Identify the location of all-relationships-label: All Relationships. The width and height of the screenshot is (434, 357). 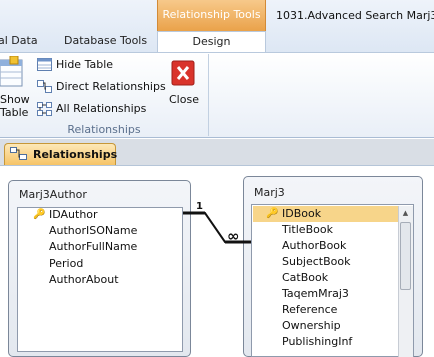
(101, 108).